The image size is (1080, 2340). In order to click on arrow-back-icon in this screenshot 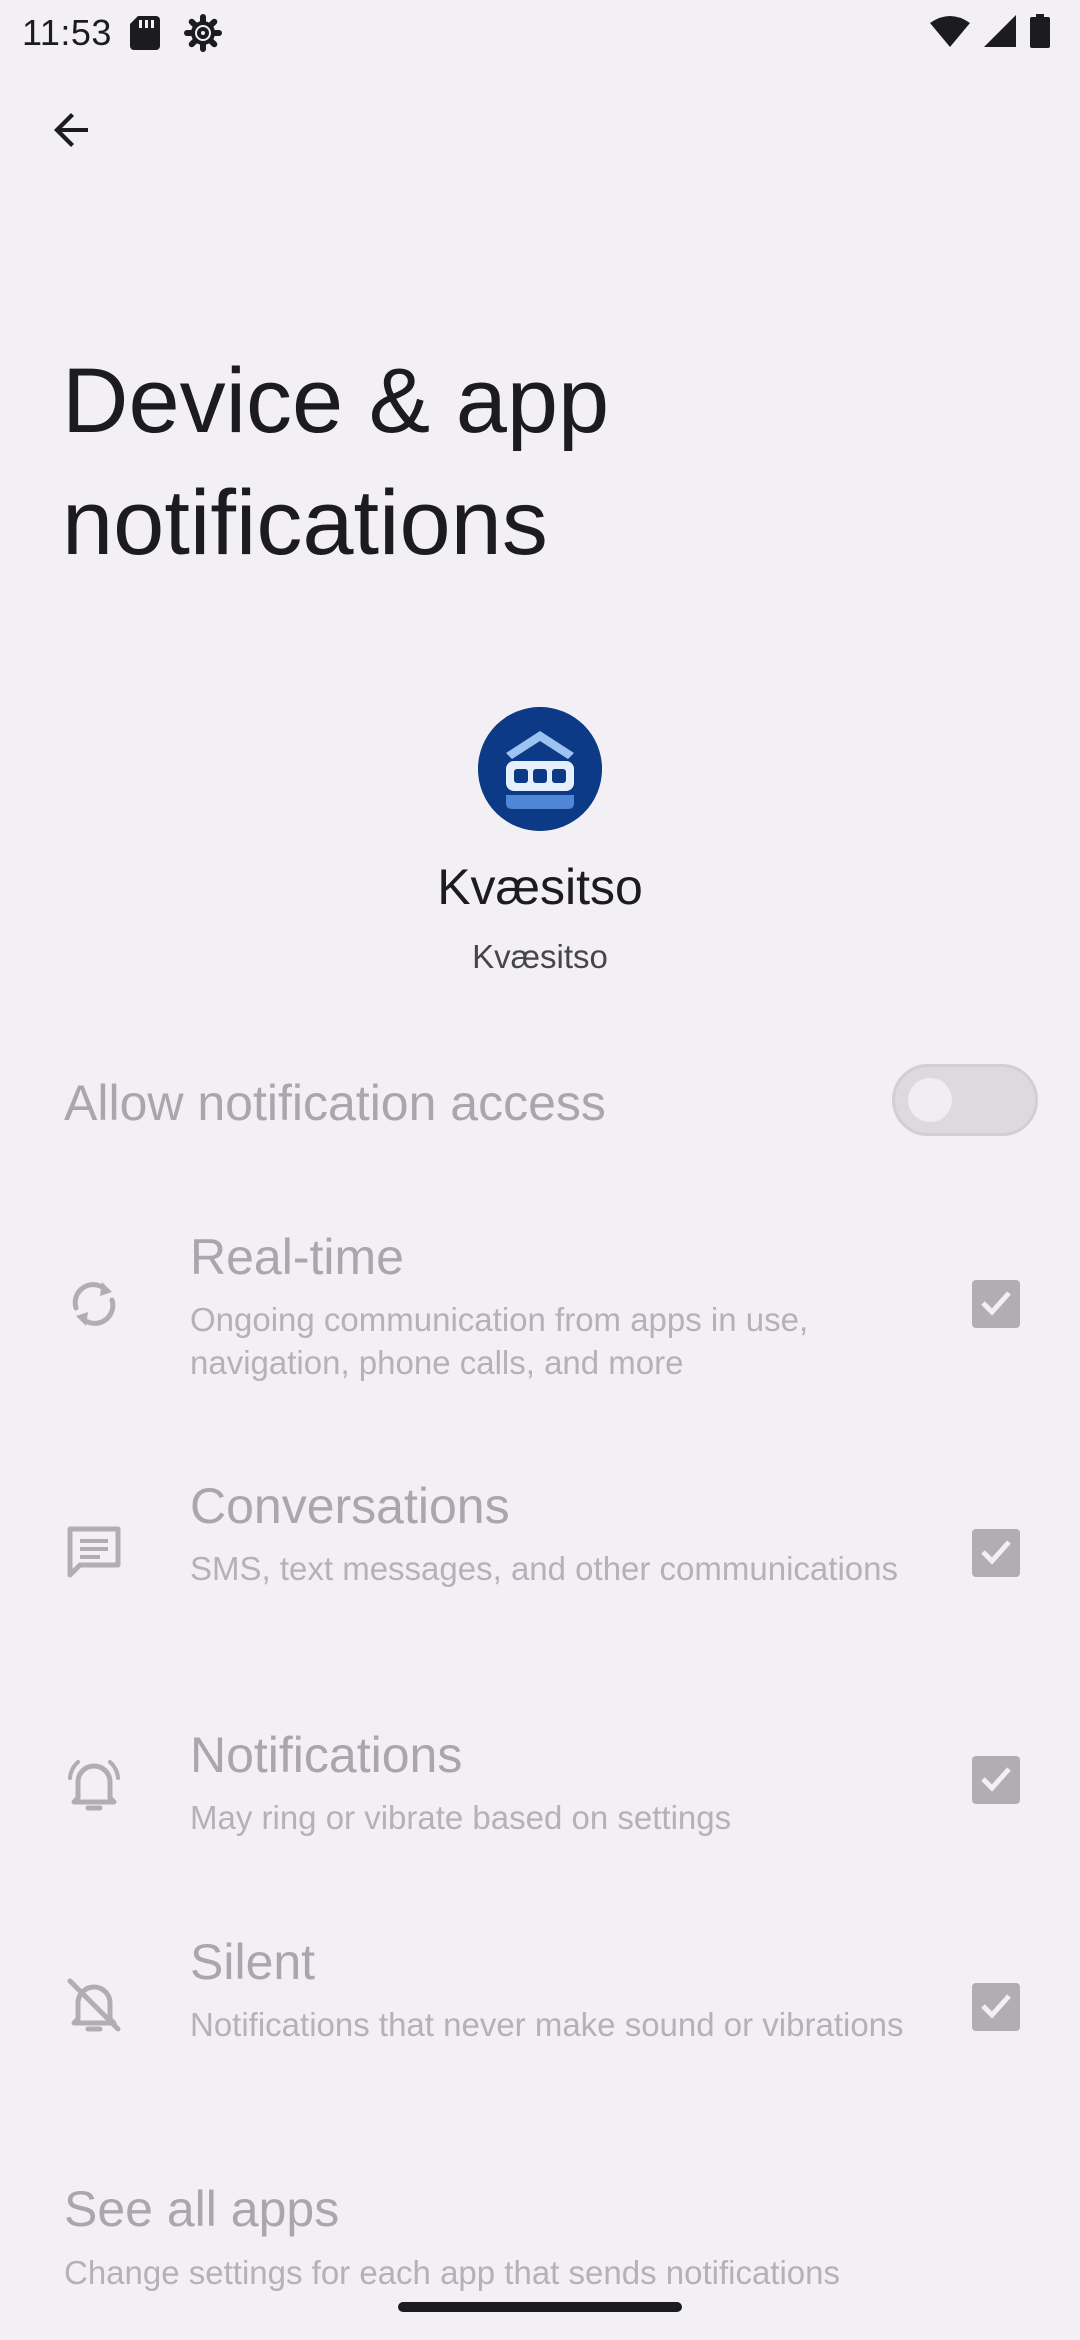, I will do `click(72, 132)`.